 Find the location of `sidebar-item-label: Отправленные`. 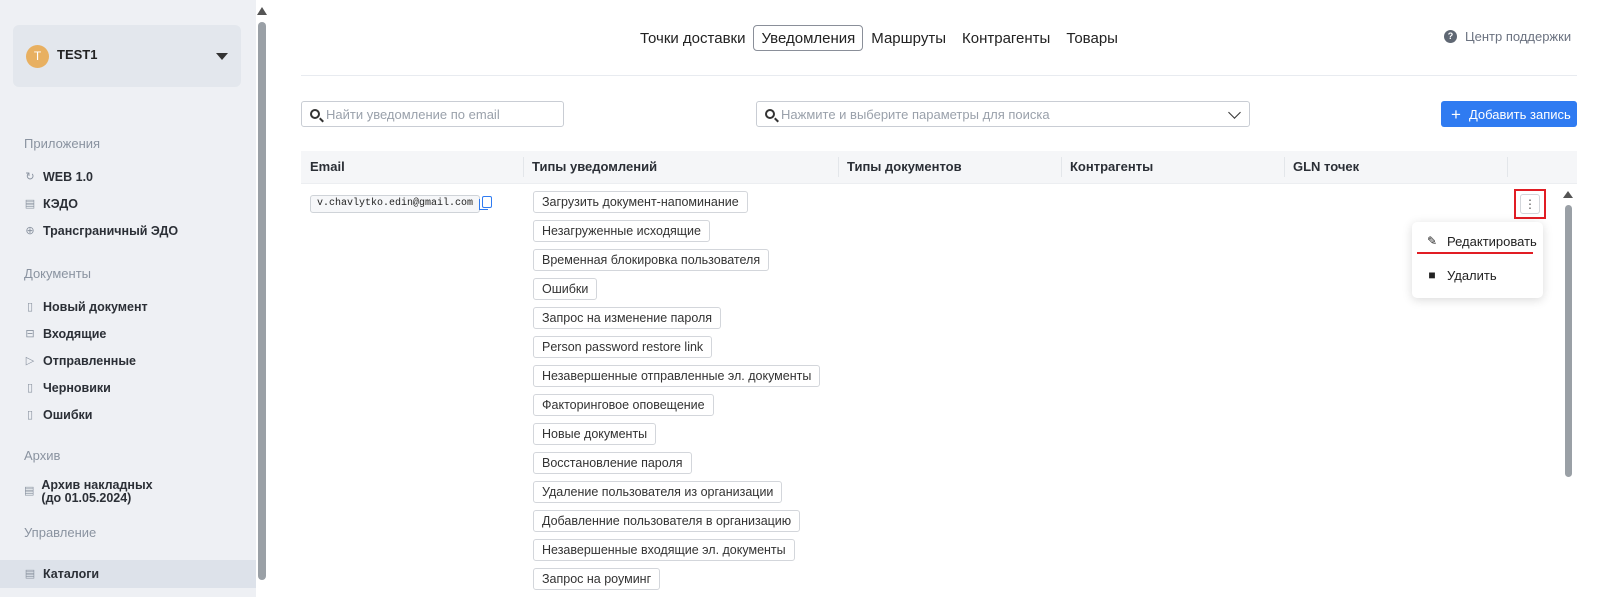

sidebar-item-label: Отправленные is located at coordinates (89, 361).